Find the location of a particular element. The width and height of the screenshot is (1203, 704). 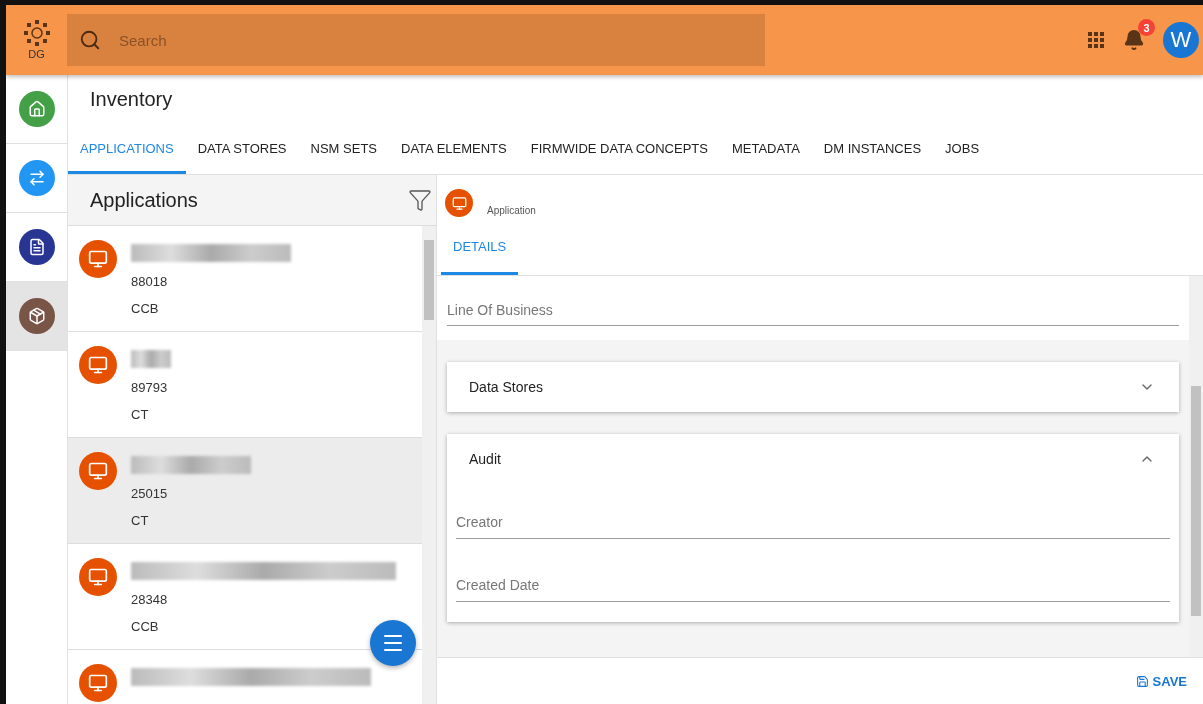

transfer-icon is located at coordinates (36, 178).